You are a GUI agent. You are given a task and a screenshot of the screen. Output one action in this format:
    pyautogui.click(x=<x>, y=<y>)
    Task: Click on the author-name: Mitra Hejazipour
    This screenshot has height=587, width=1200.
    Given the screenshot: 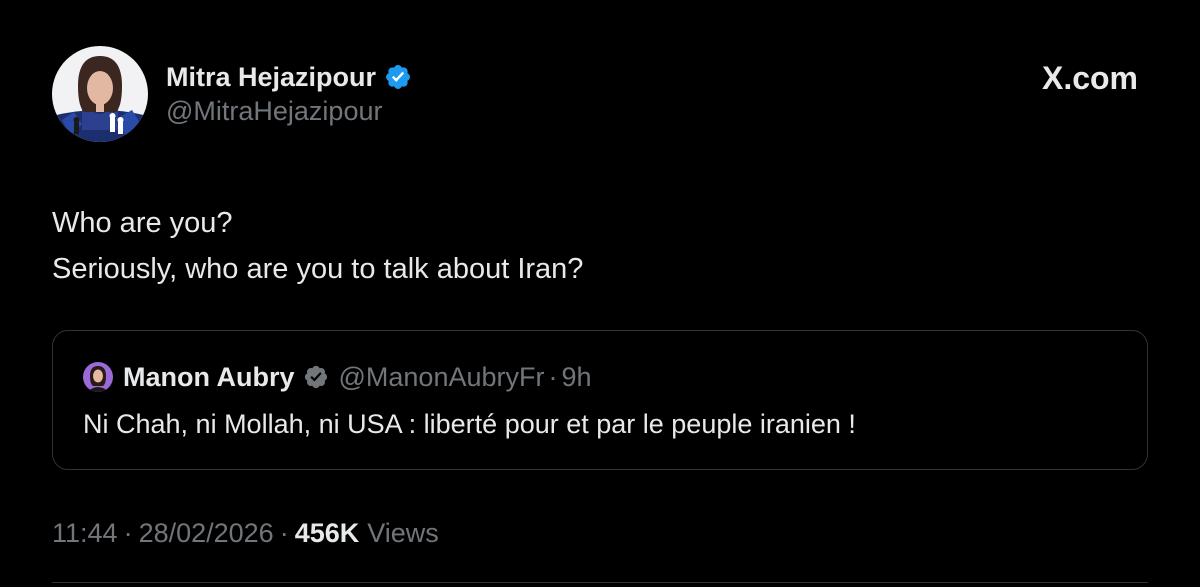 What is the action you would take?
    pyautogui.click(x=271, y=77)
    